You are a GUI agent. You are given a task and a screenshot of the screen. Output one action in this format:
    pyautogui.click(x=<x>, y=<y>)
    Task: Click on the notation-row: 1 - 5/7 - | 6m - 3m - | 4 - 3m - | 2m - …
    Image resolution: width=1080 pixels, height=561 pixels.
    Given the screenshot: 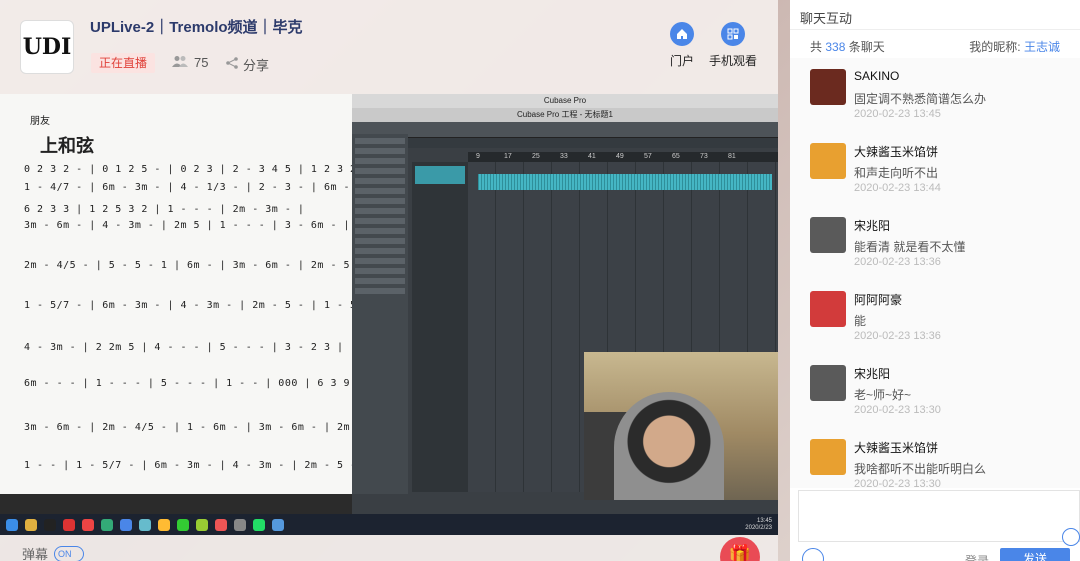 What is the action you would take?
    pyautogui.click(x=188, y=305)
    